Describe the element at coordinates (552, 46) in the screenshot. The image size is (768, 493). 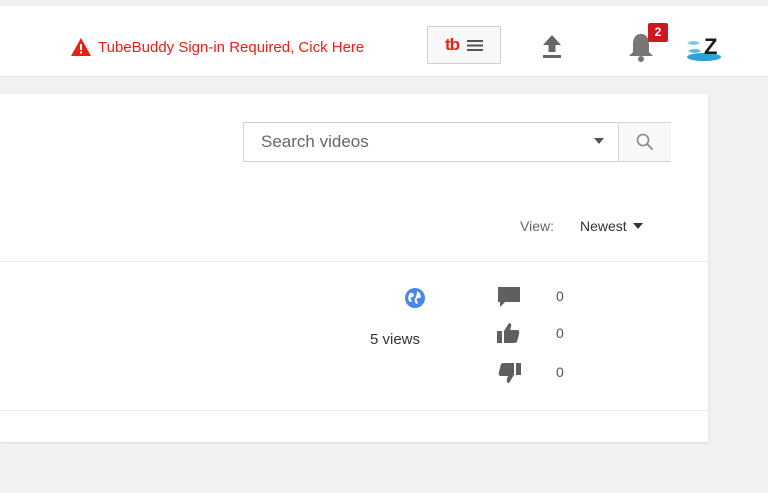
I see `upload-icon` at that location.